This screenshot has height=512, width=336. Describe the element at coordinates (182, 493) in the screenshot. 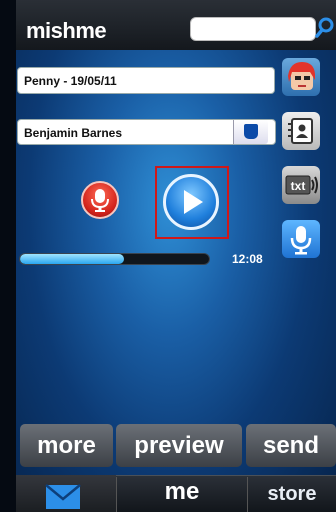

I see `tab-me: me` at that location.